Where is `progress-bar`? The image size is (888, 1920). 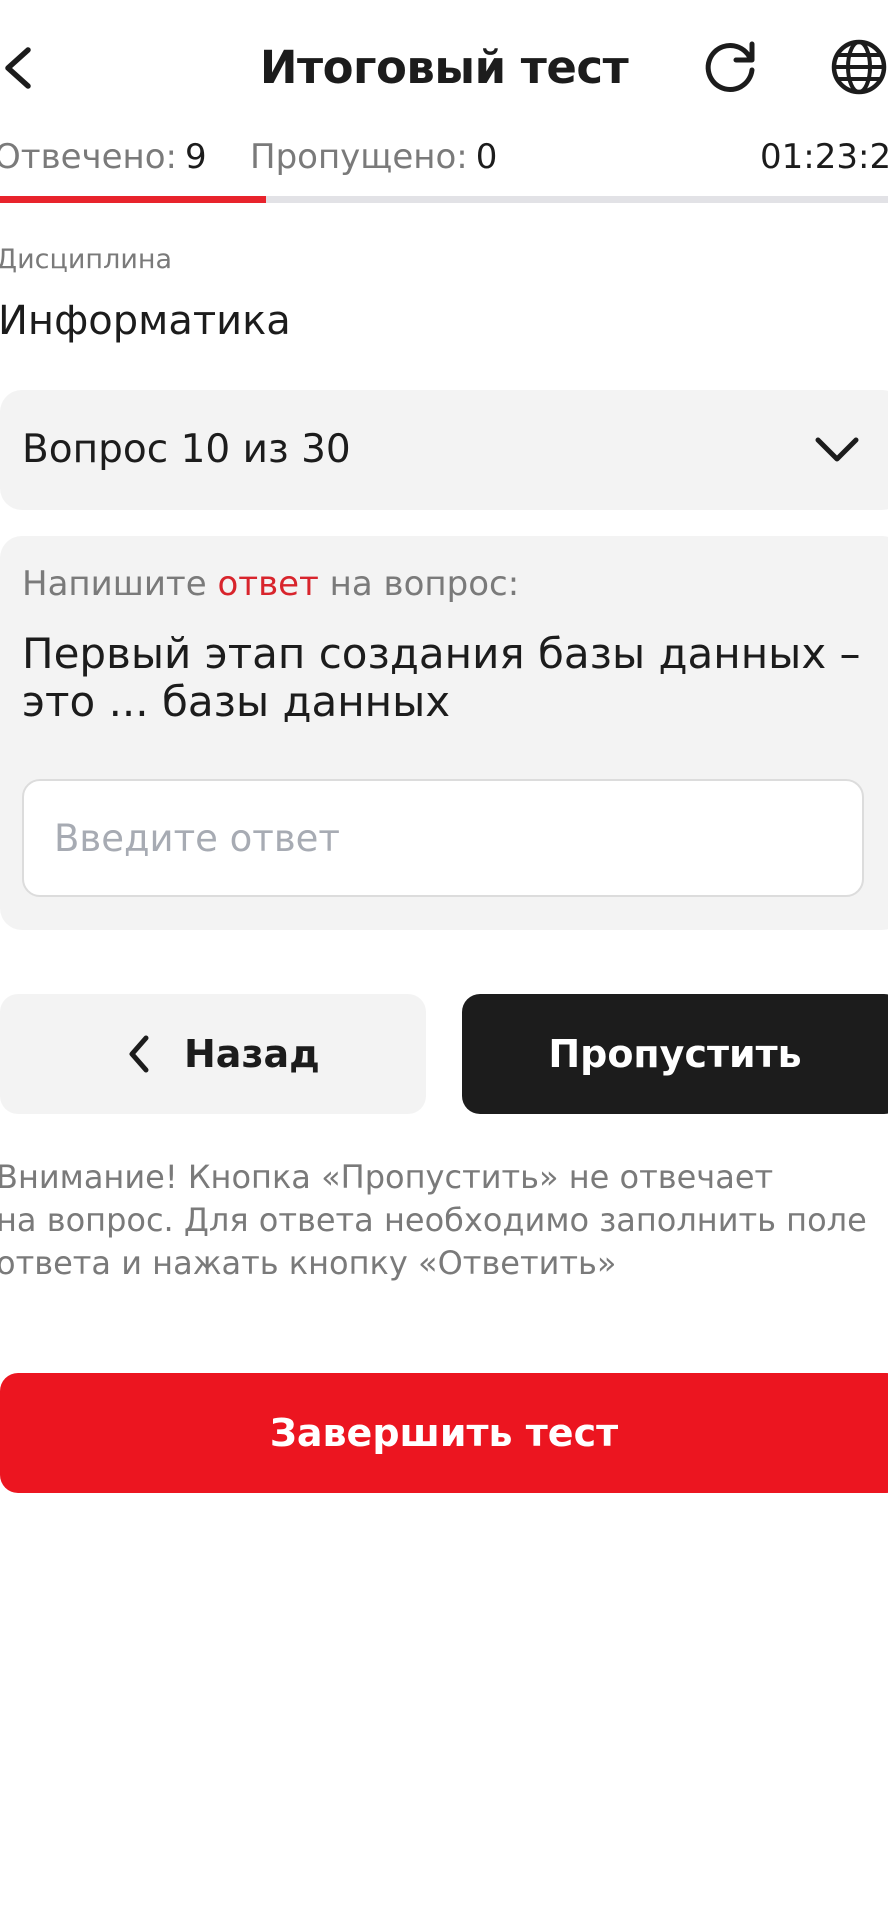 progress-bar is located at coordinates (444, 199).